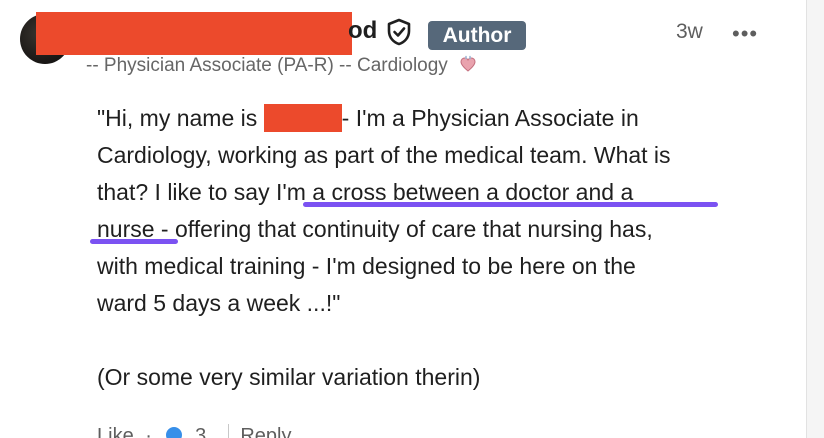 The width and height of the screenshot is (824, 438). I want to click on anatomical-heart-icon, so click(468, 63).